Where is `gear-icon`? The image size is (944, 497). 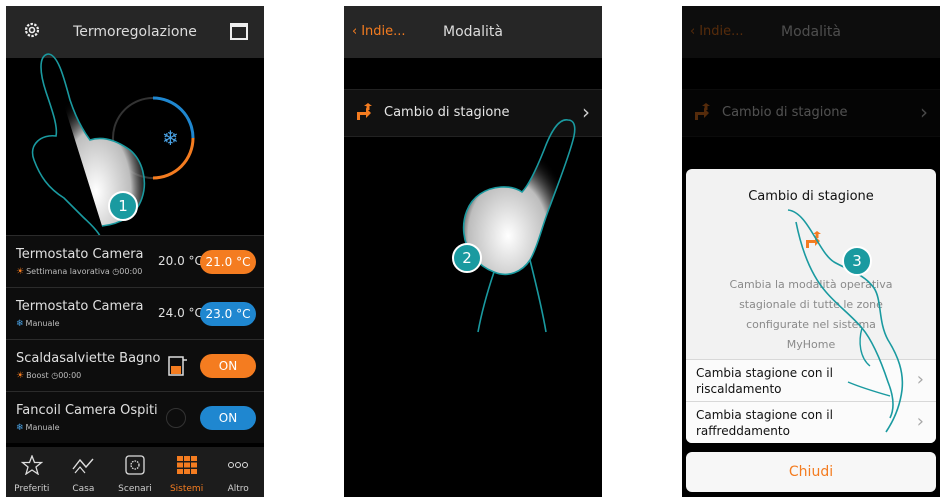 gear-icon is located at coordinates (32, 30).